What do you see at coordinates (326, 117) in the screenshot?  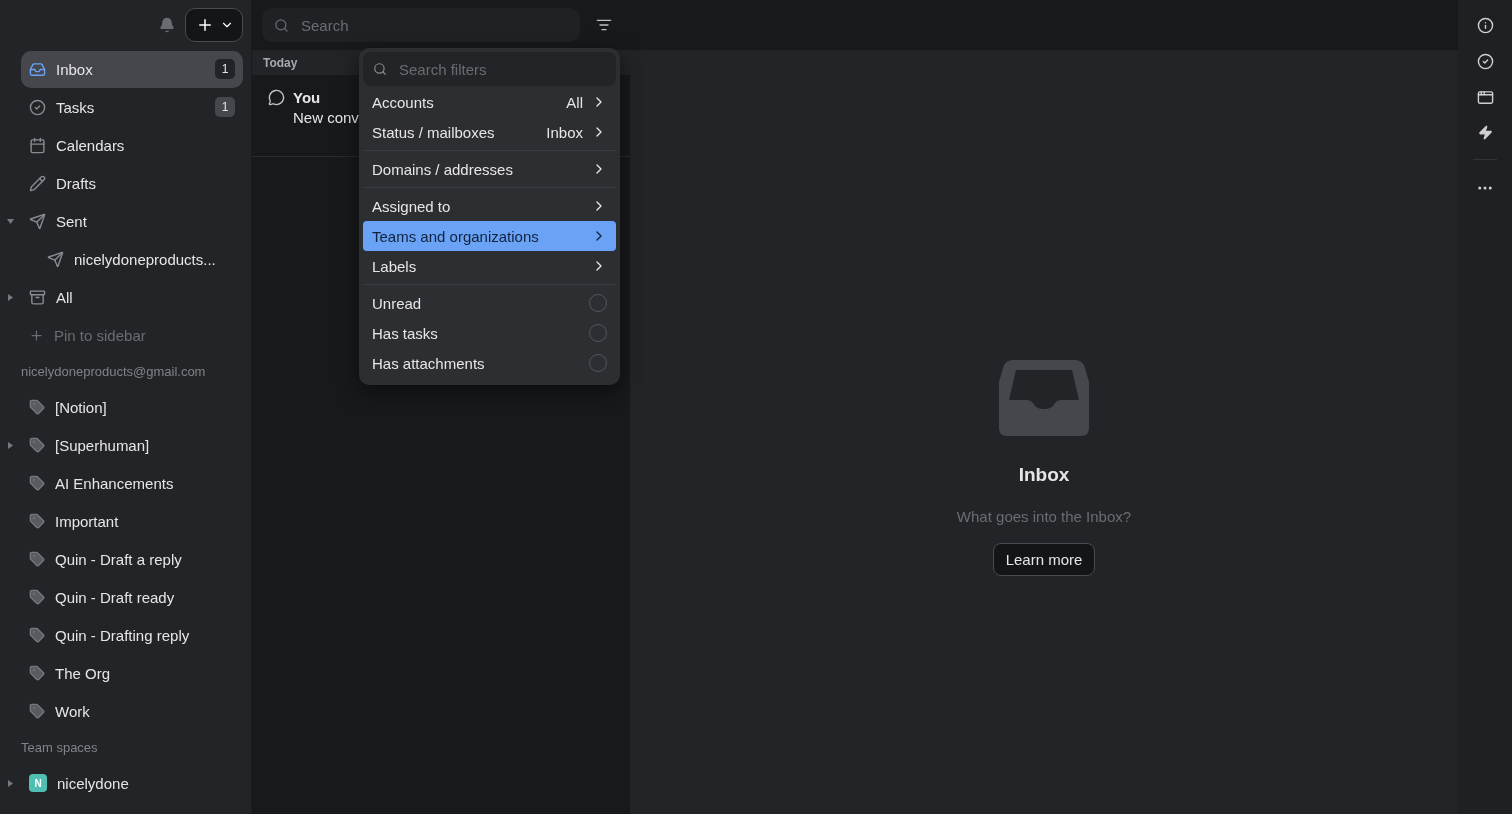 I see `message-preview: New conv` at bounding box center [326, 117].